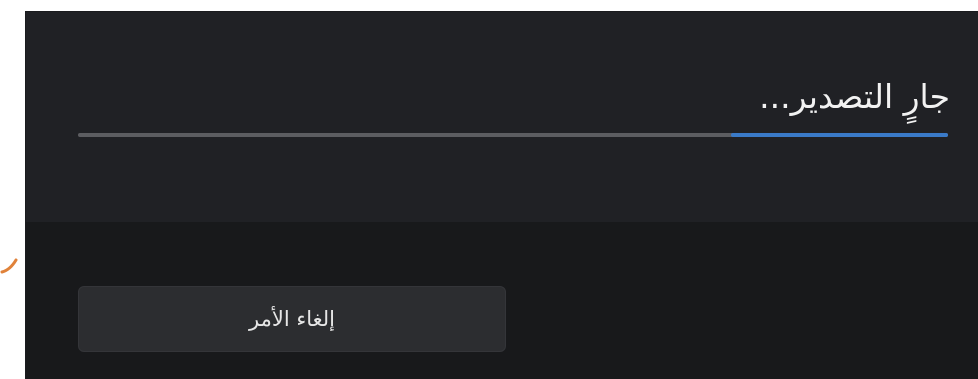 The height and width of the screenshot is (379, 978). What do you see at coordinates (9, 266) in the screenshot?
I see `annotation-arrow-icon` at bounding box center [9, 266].